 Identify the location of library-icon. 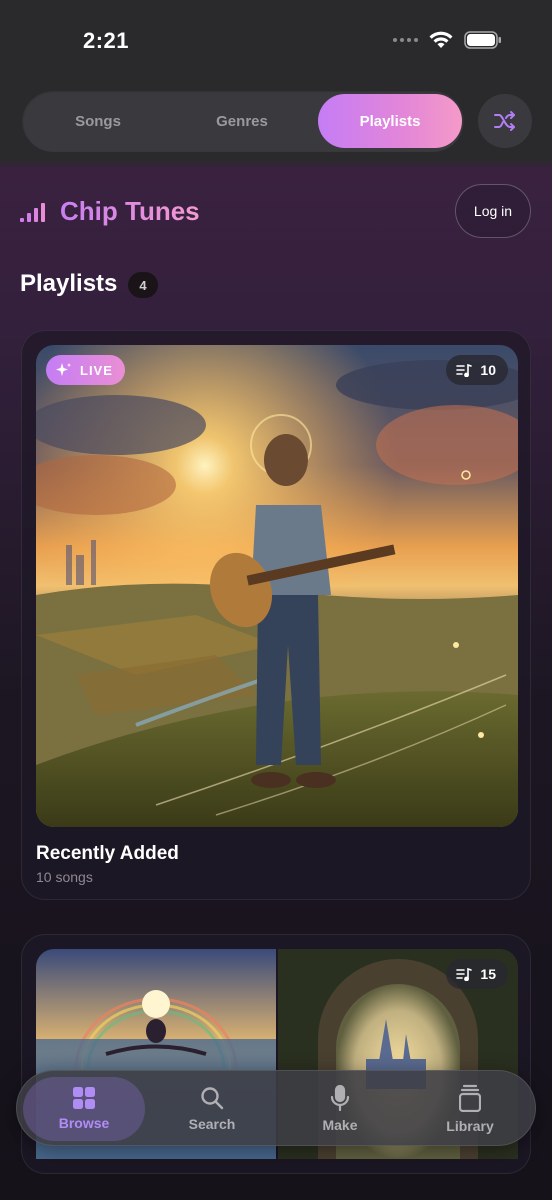
(470, 1098).